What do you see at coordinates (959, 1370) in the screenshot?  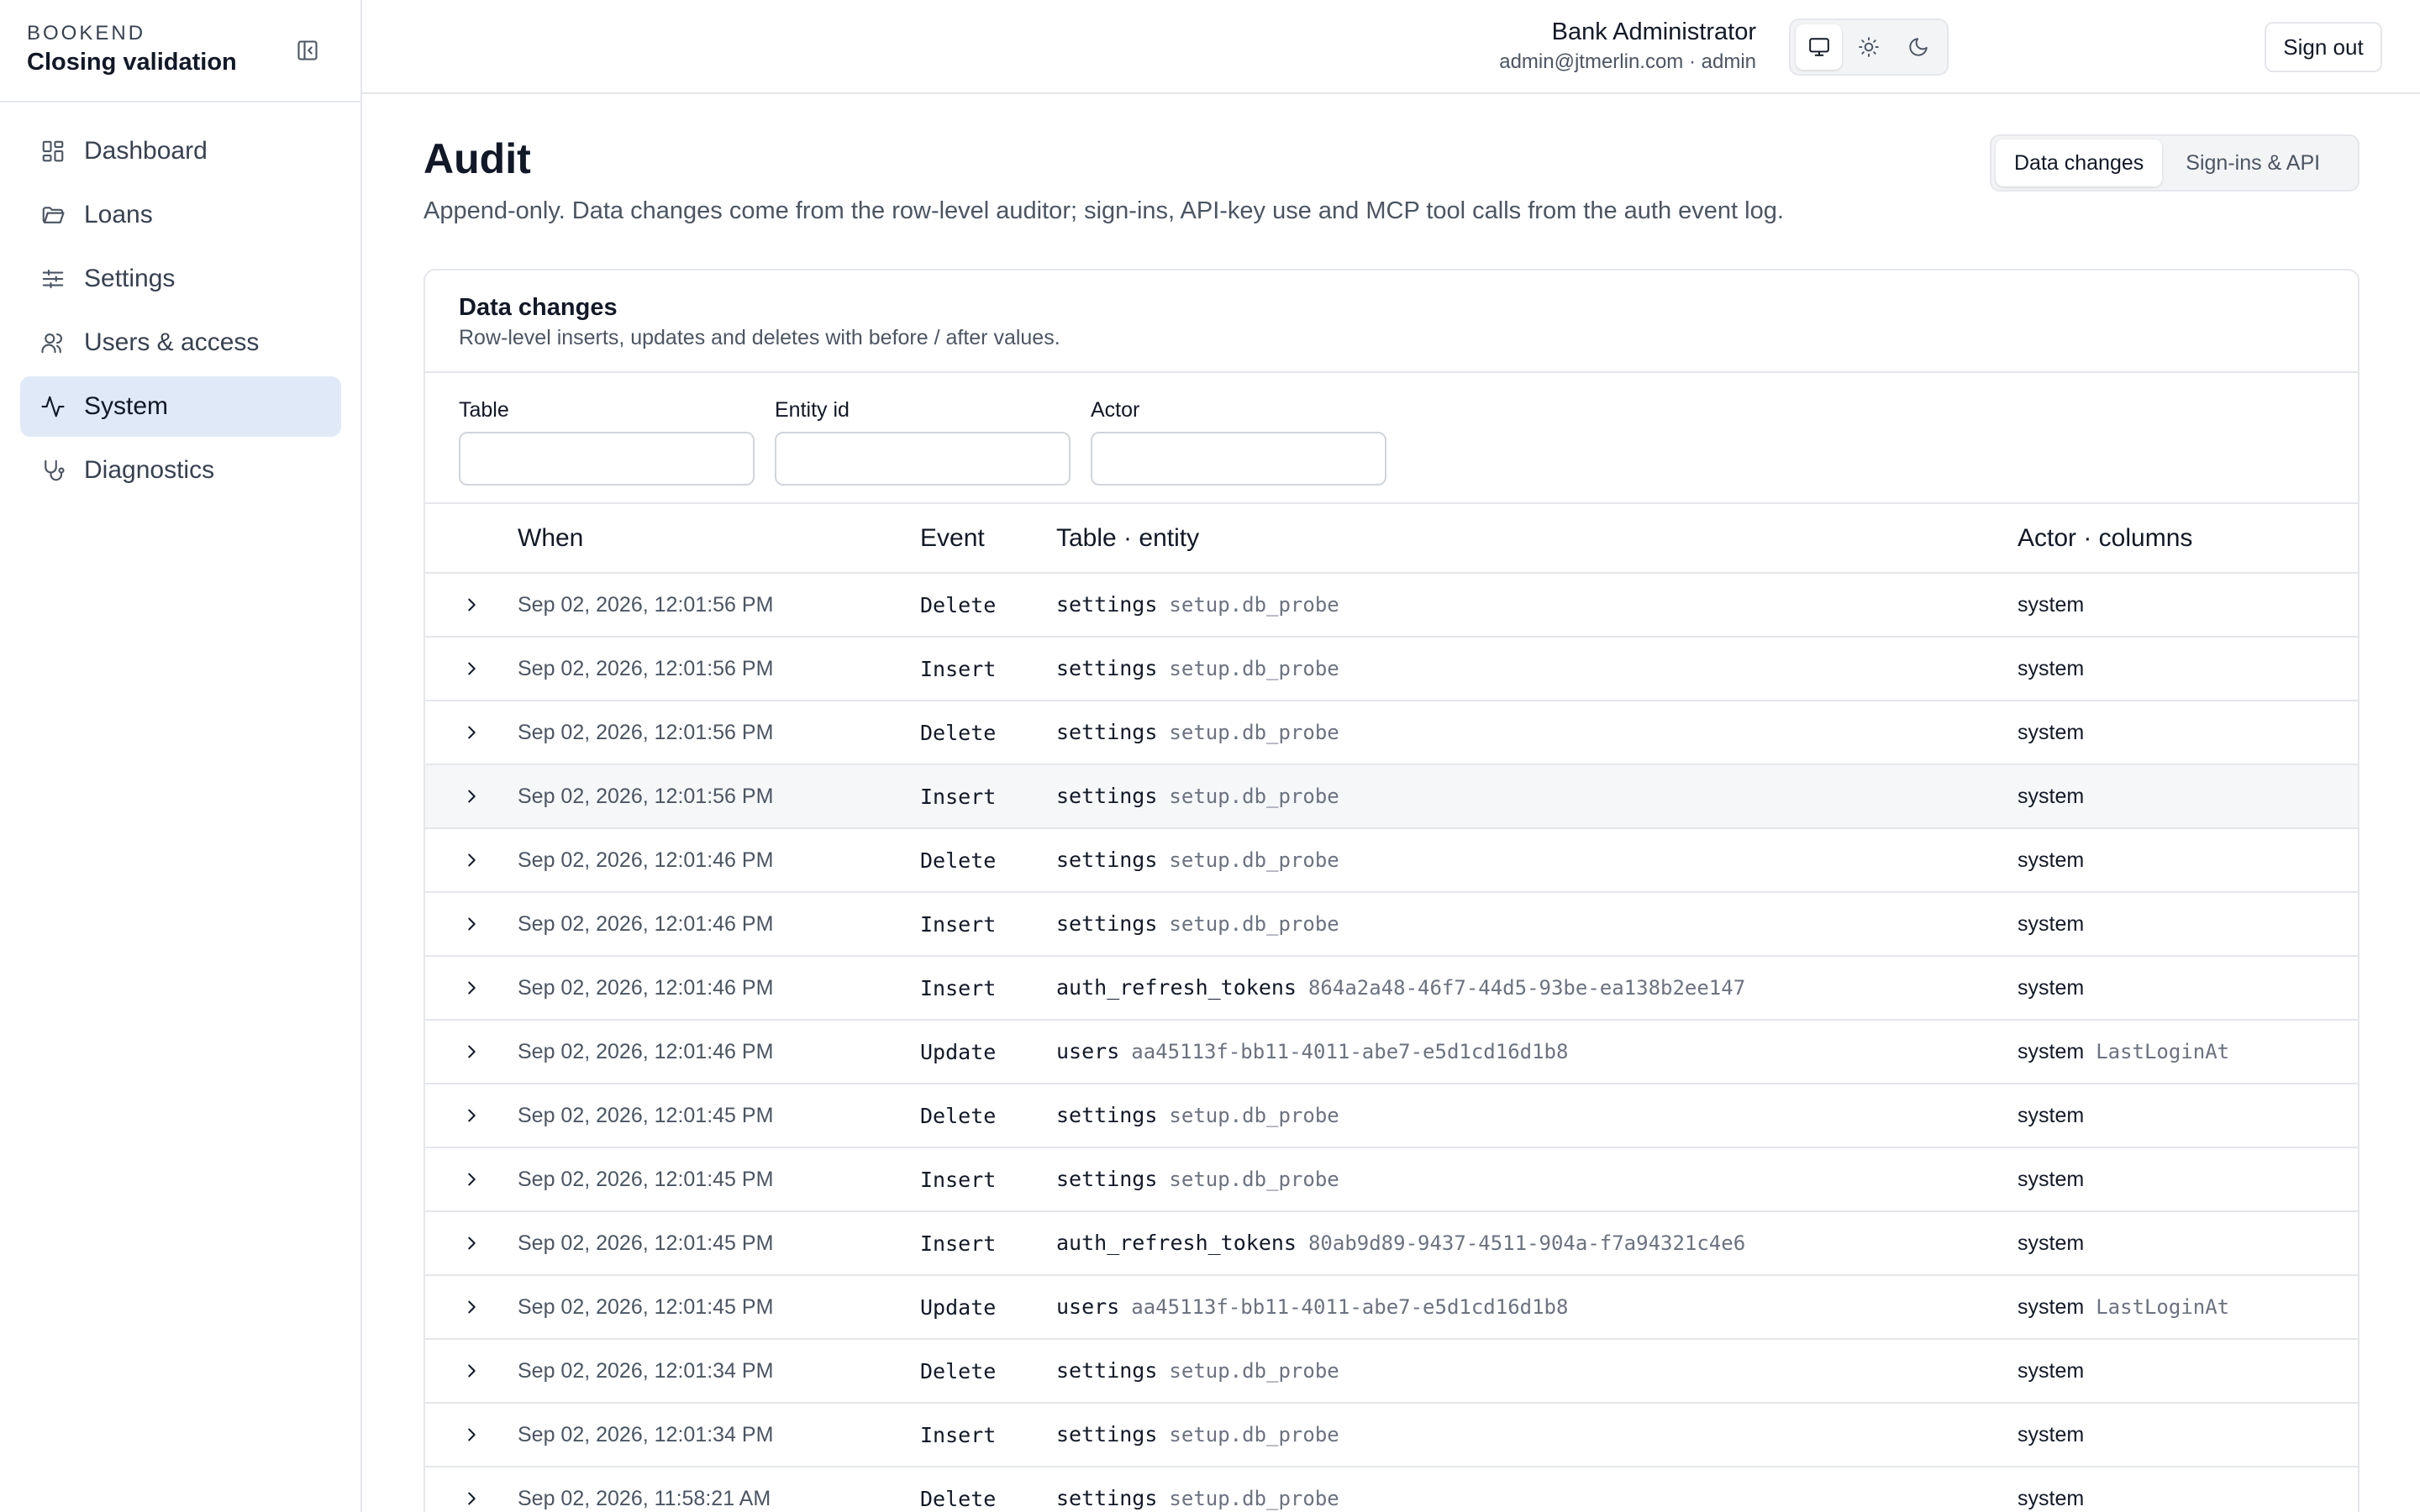 I see `event-cell: Delete` at bounding box center [959, 1370].